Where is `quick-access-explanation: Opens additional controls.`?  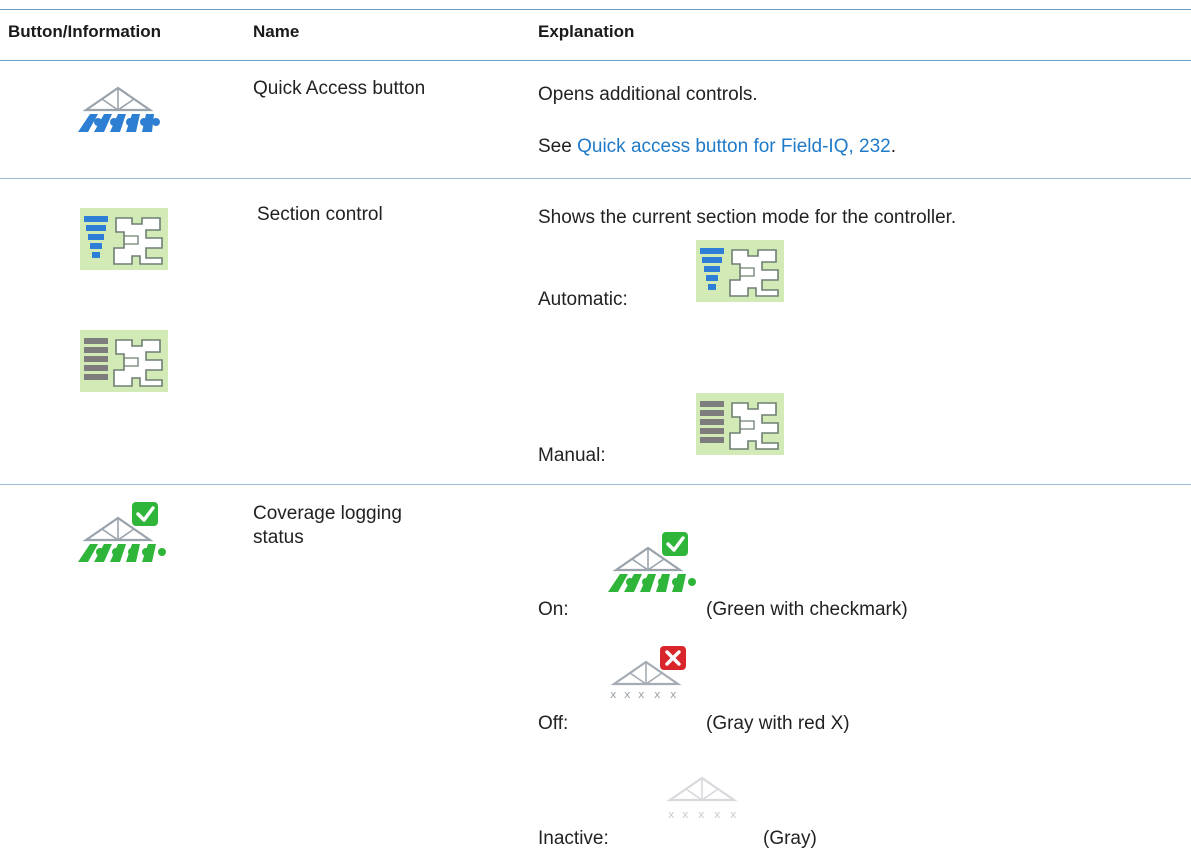
quick-access-explanation: Opens additional controls. is located at coordinates (648, 94).